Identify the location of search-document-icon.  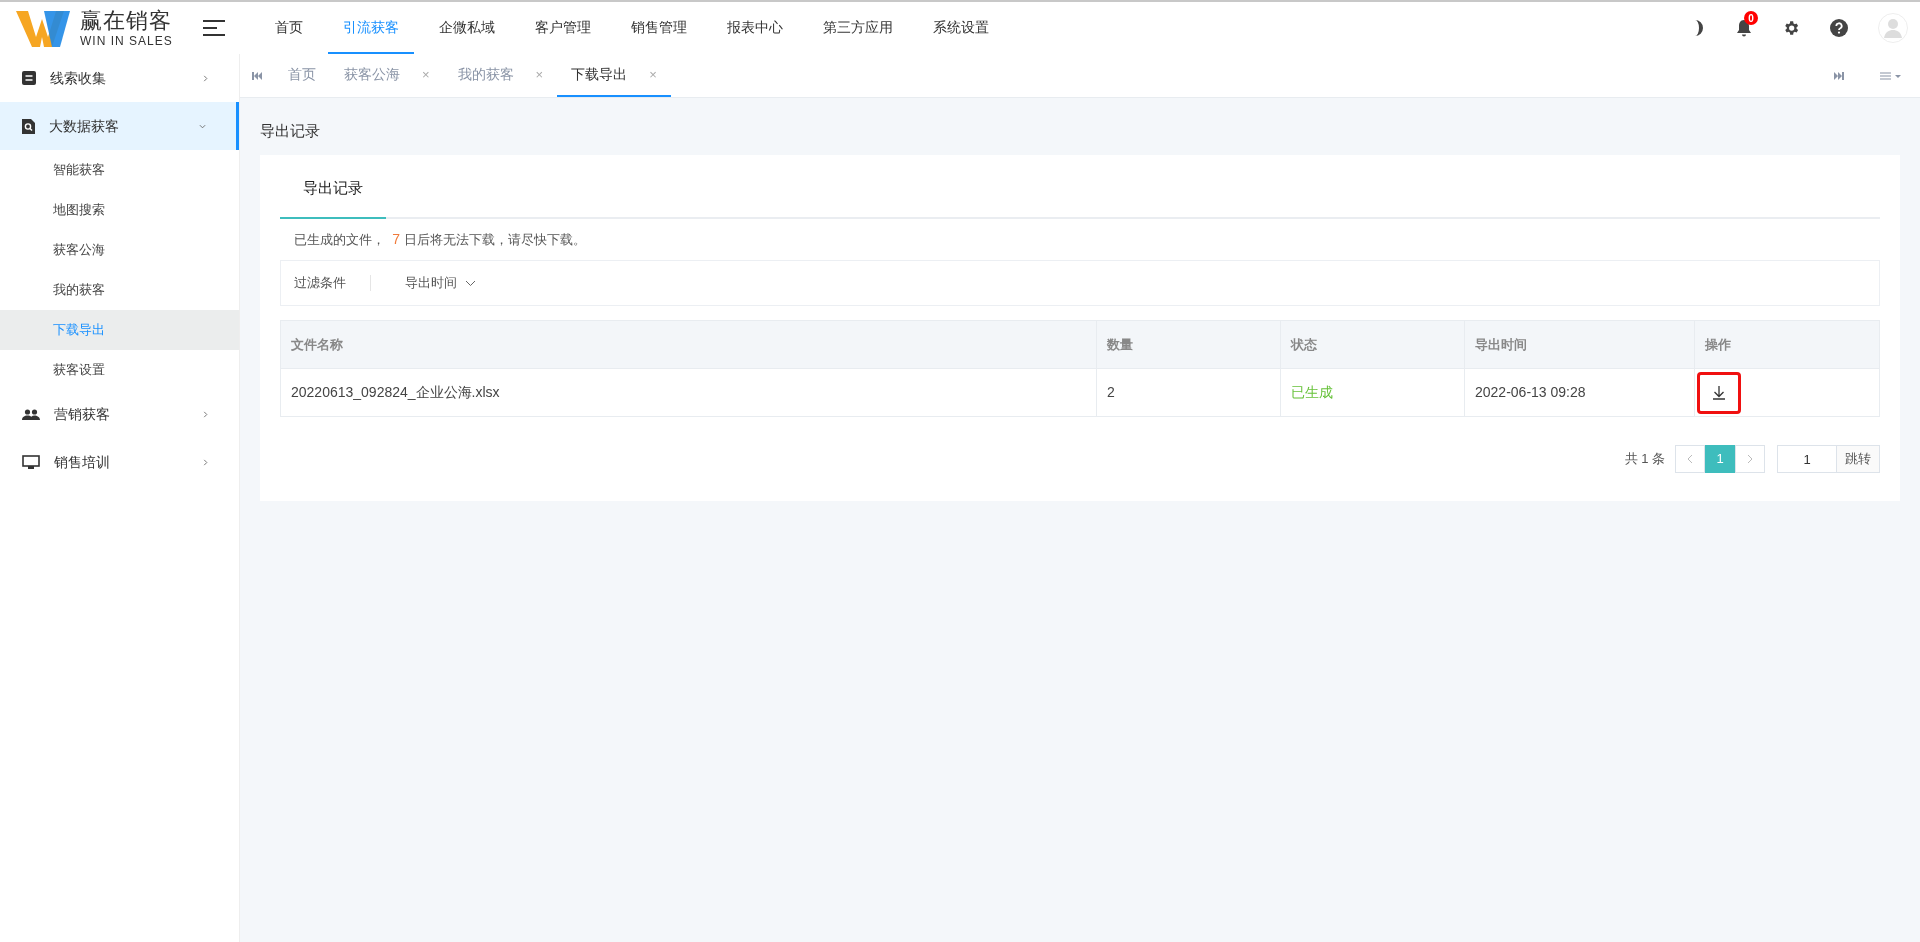
(28, 126).